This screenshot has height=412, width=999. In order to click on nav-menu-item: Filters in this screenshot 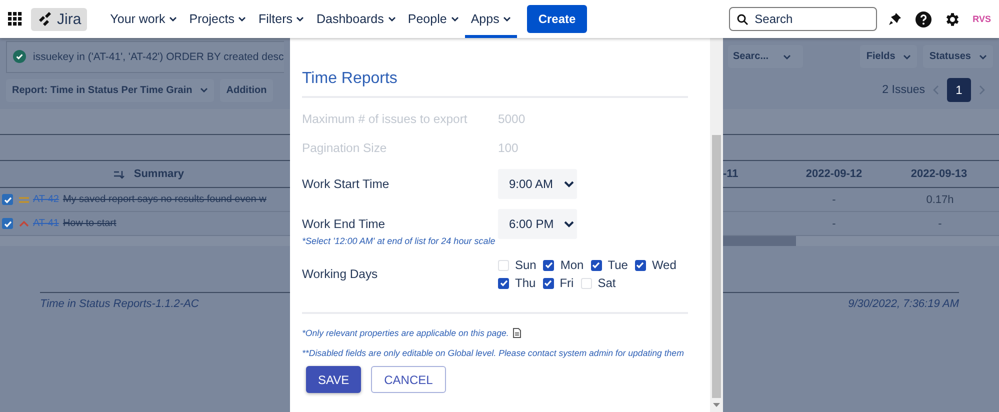, I will do `click(281, 19)`.